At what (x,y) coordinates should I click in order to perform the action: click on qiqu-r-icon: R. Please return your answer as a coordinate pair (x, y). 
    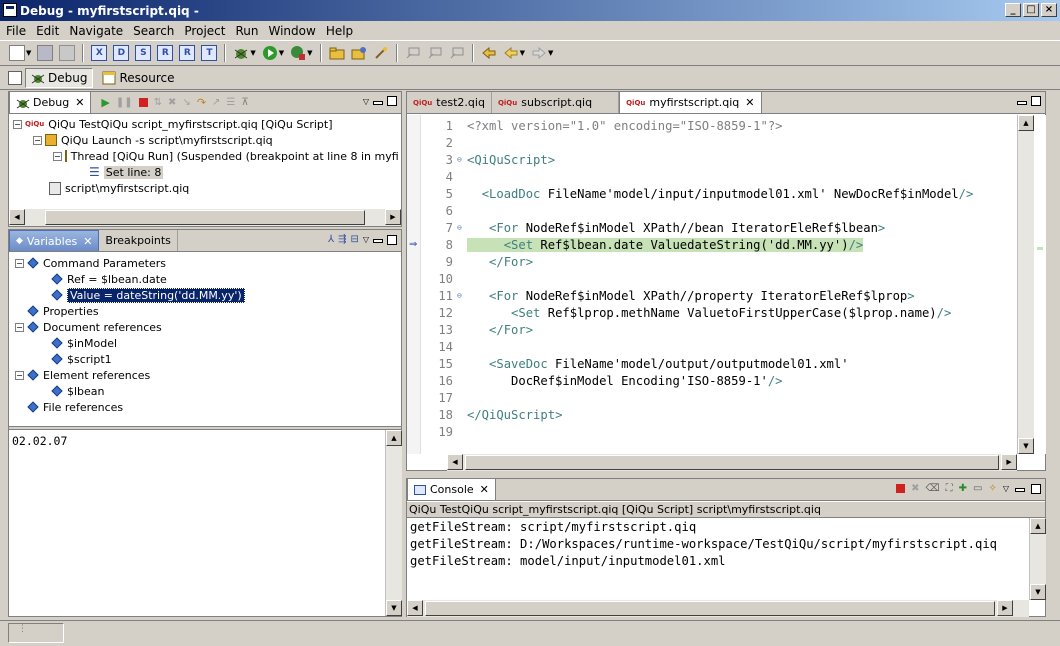
    Looking at the image, I should click on (165, 53).